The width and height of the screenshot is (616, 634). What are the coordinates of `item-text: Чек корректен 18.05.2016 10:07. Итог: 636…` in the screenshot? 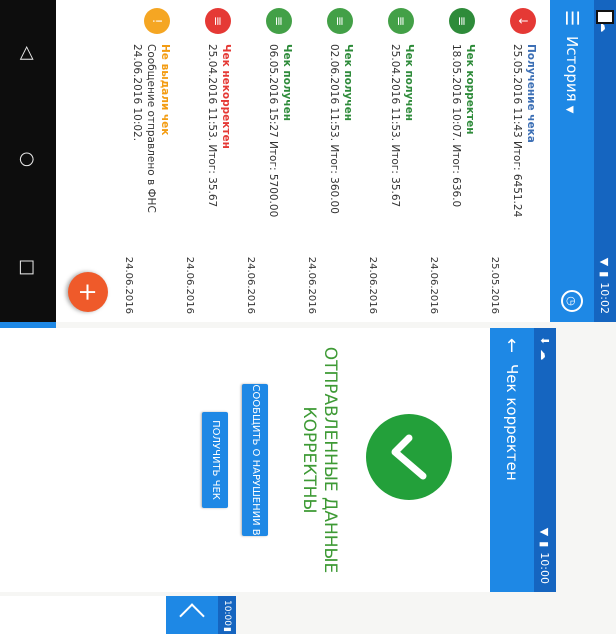 It's located at (463, 179).